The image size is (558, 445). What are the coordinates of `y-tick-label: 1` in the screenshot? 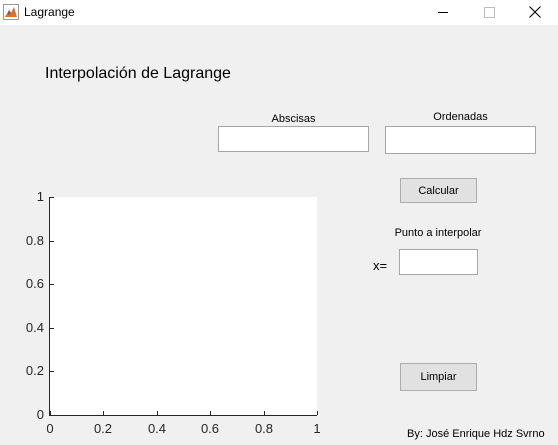 It's located at (40, 196).